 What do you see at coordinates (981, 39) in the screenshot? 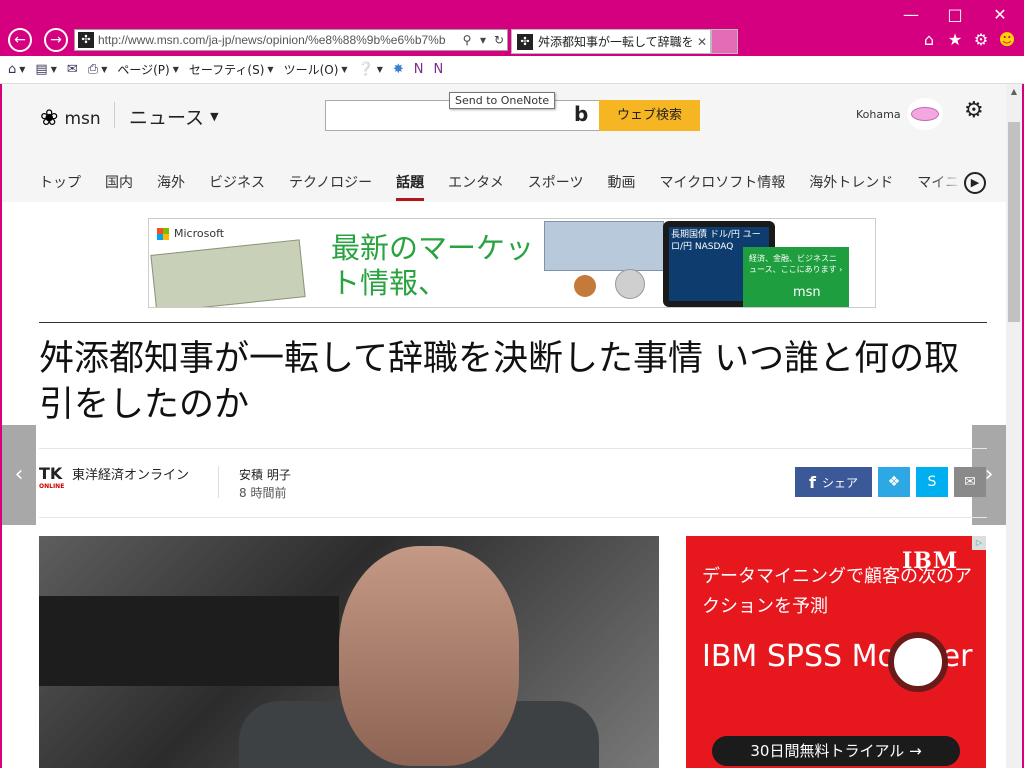
I see `settings-gear-icon: ⚙` at bounding box center [981, 39].